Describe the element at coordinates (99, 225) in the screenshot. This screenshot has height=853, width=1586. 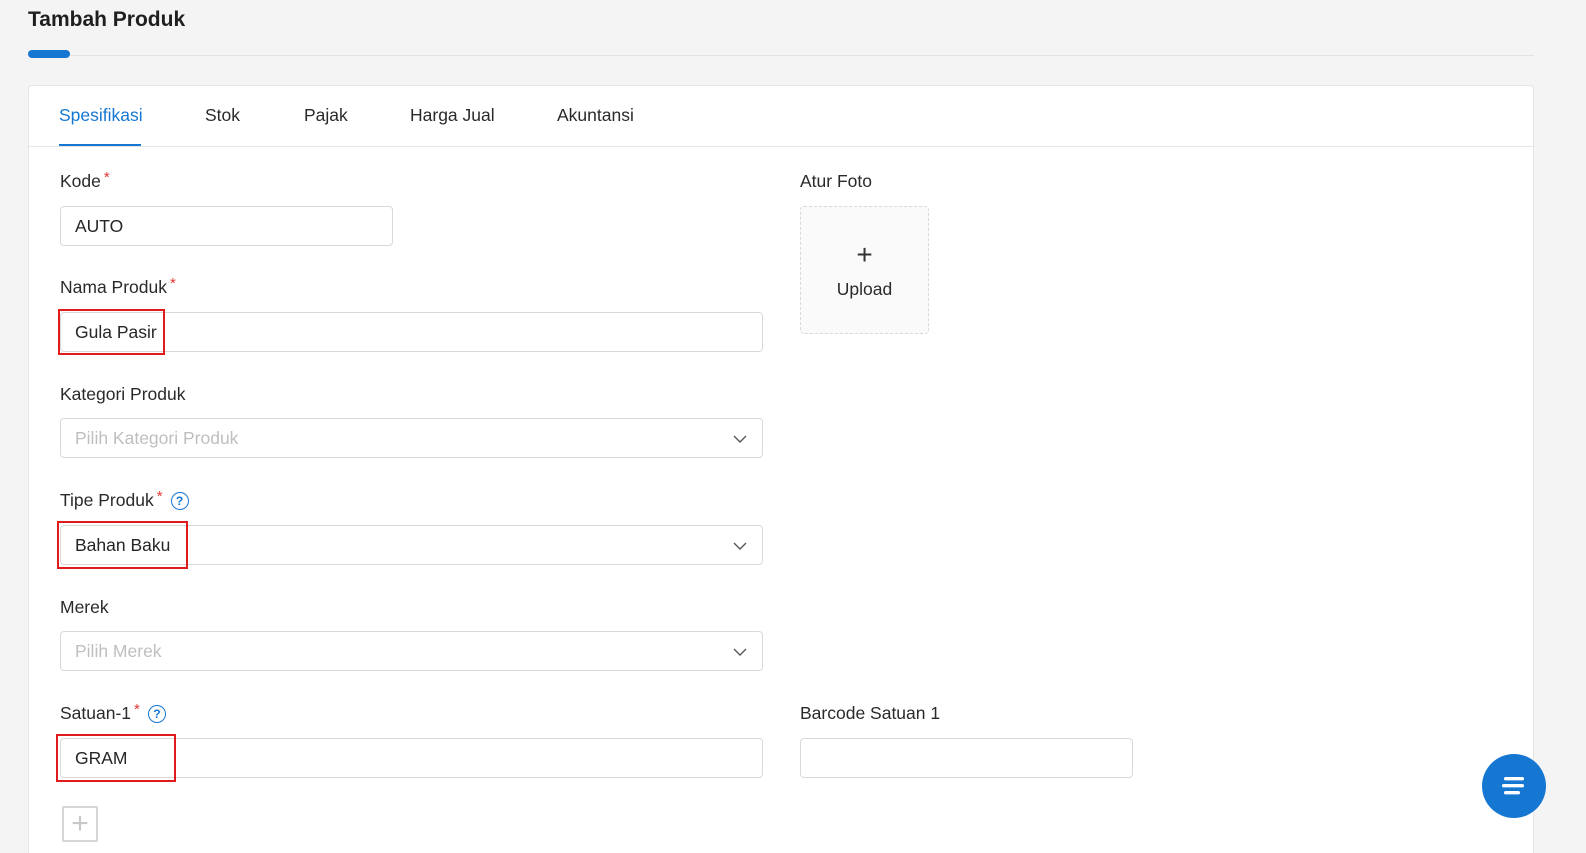
I see `kode-value: AUTO` at that location.